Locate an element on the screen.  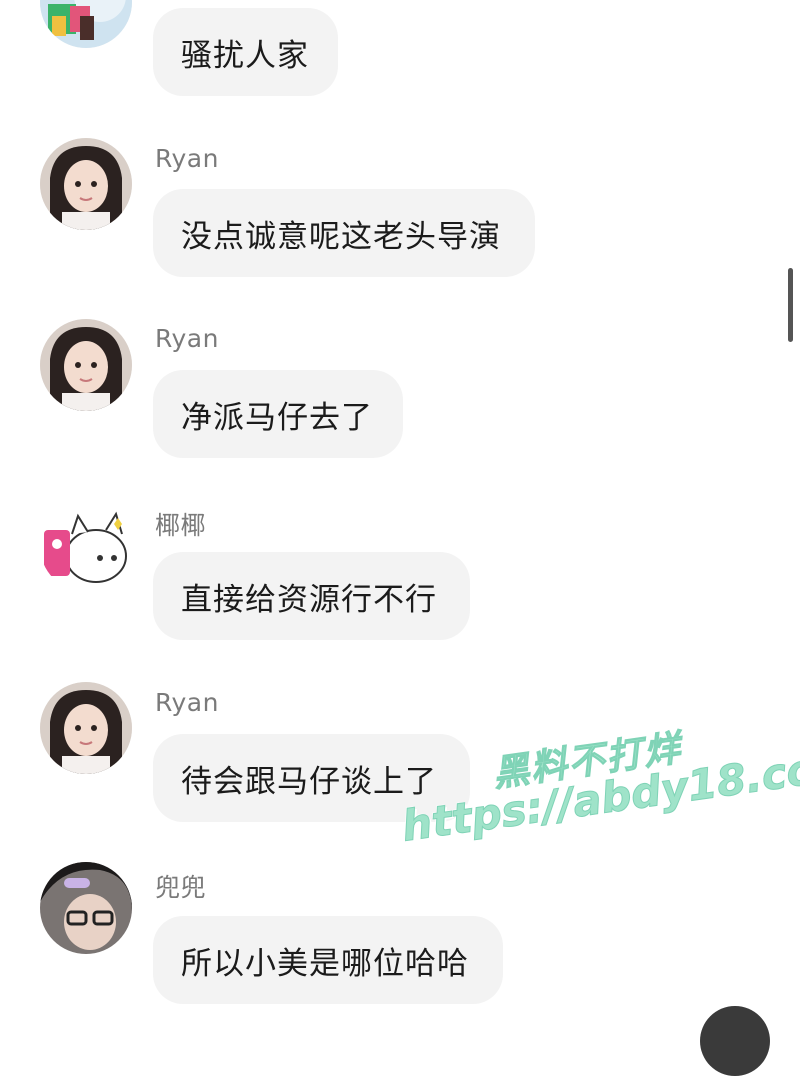
partial-avatar is located at coordinates (735, 1041).